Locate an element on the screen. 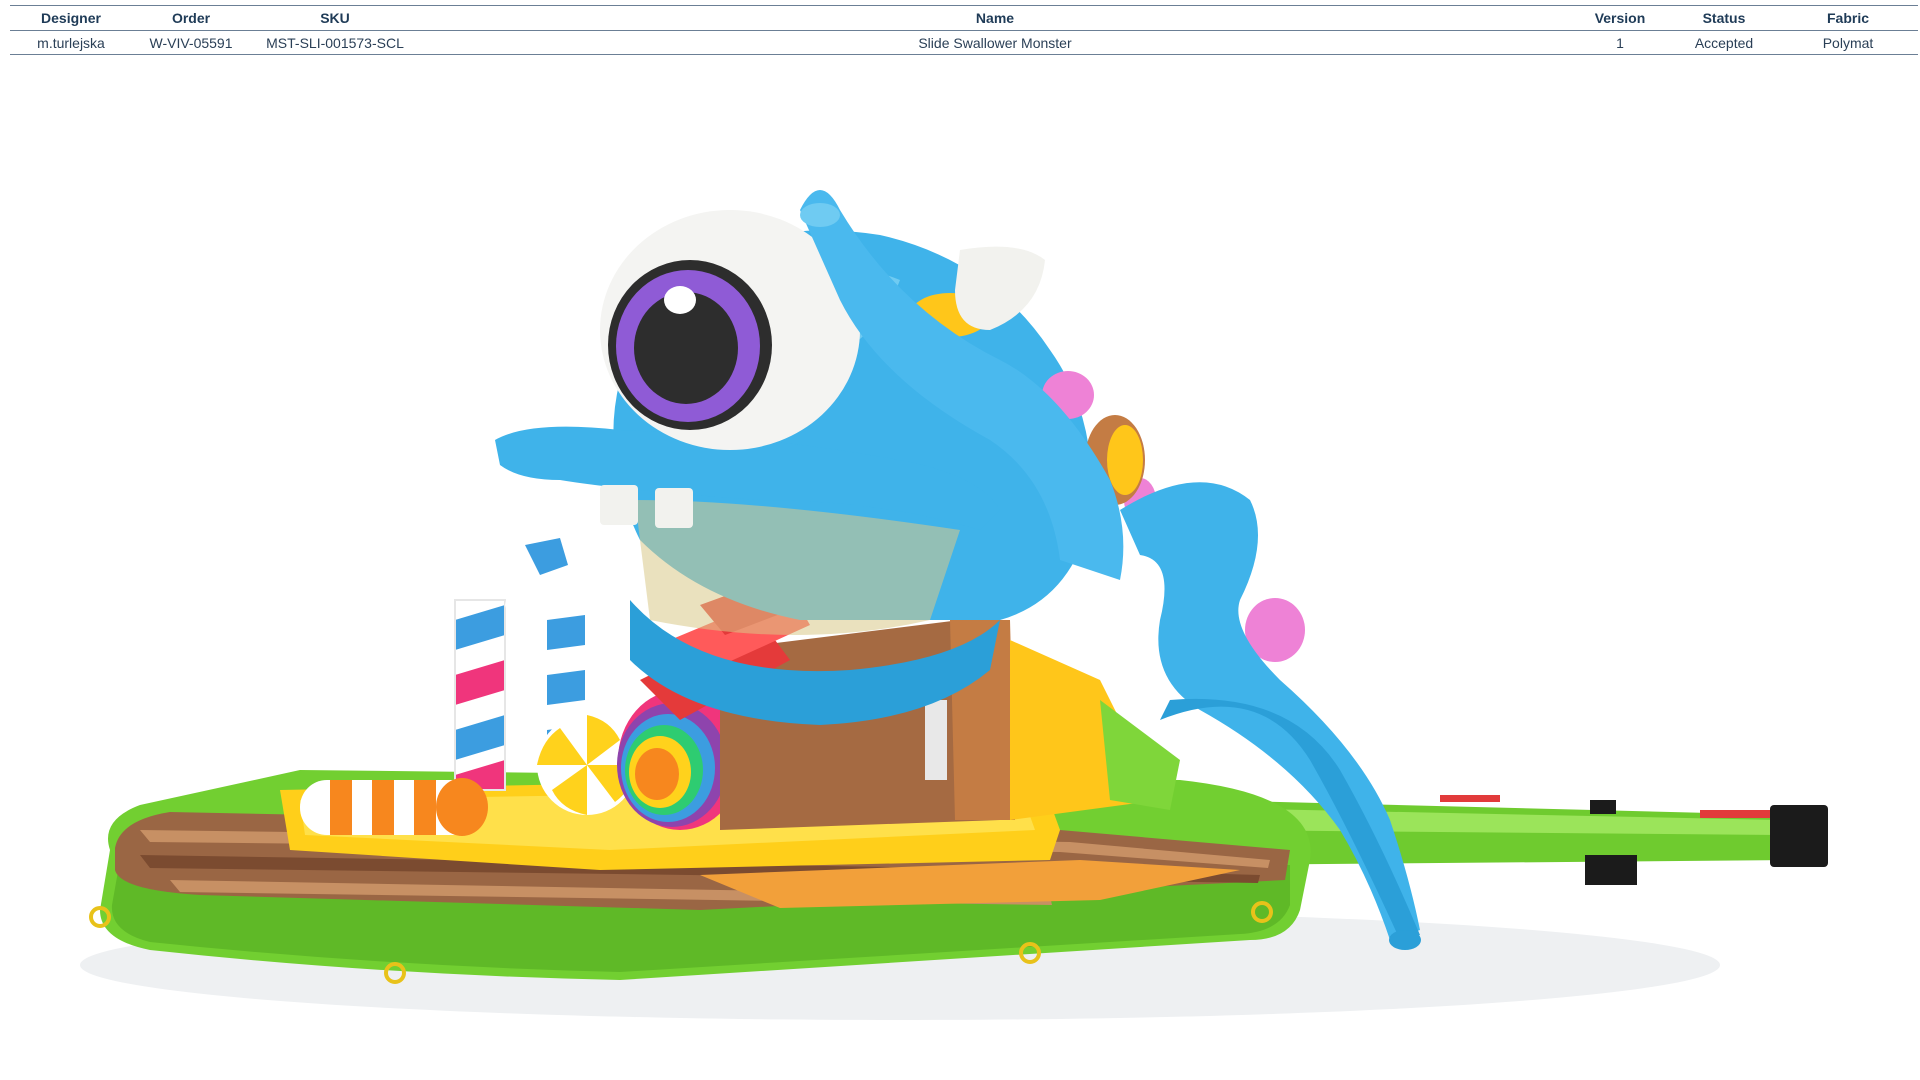 The width and height of the screenshot is (1920, 1080). blower-left is located at coordinates (1611, 870).